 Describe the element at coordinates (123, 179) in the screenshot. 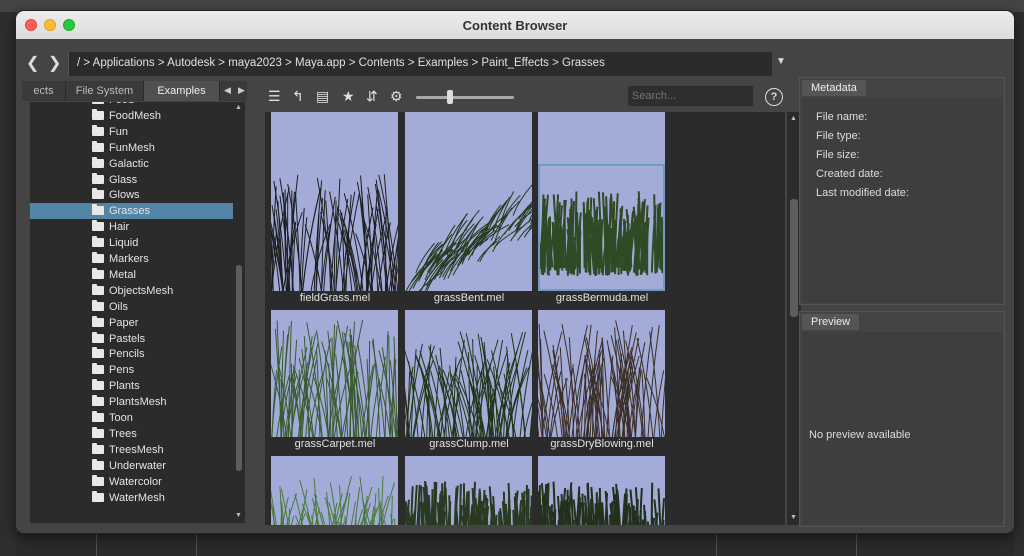

I see `tree-item-label: Glass` at that location.